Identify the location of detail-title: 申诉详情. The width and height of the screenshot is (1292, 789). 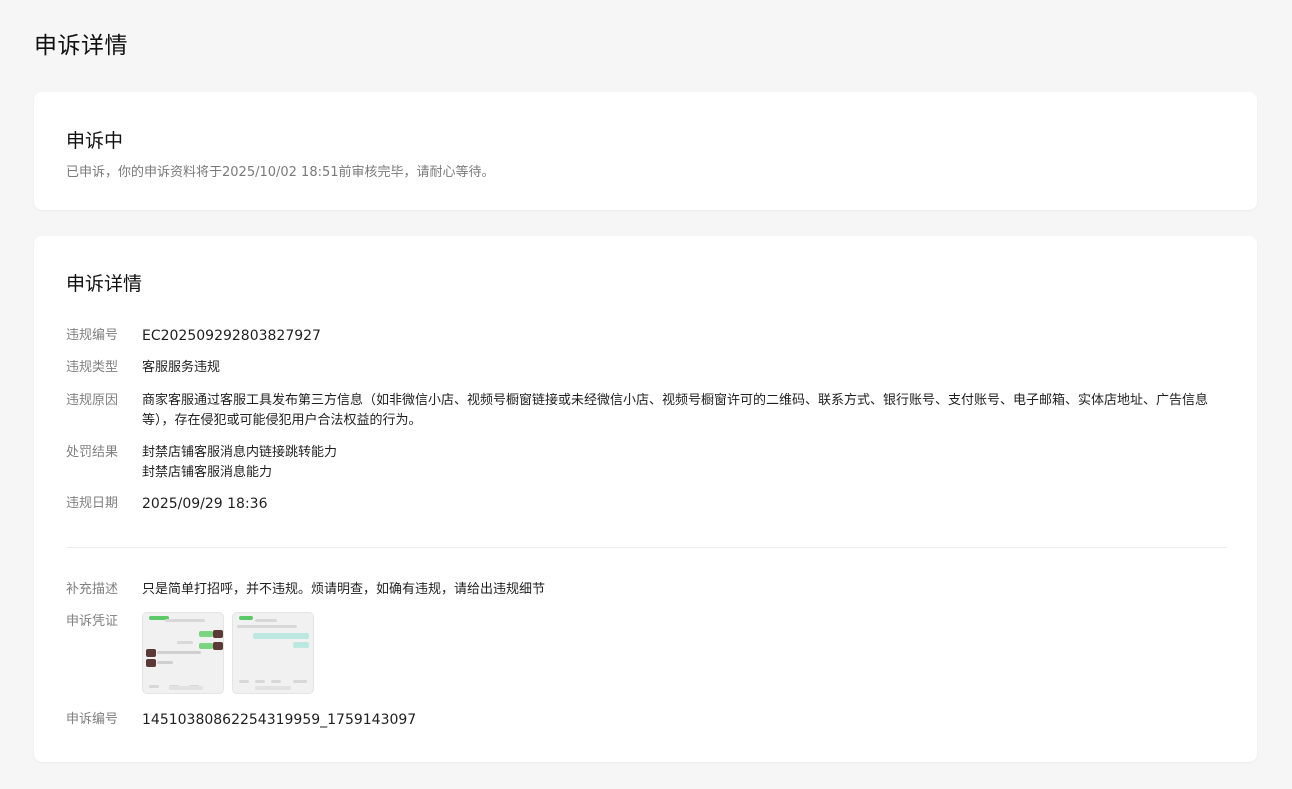
(104, 284).